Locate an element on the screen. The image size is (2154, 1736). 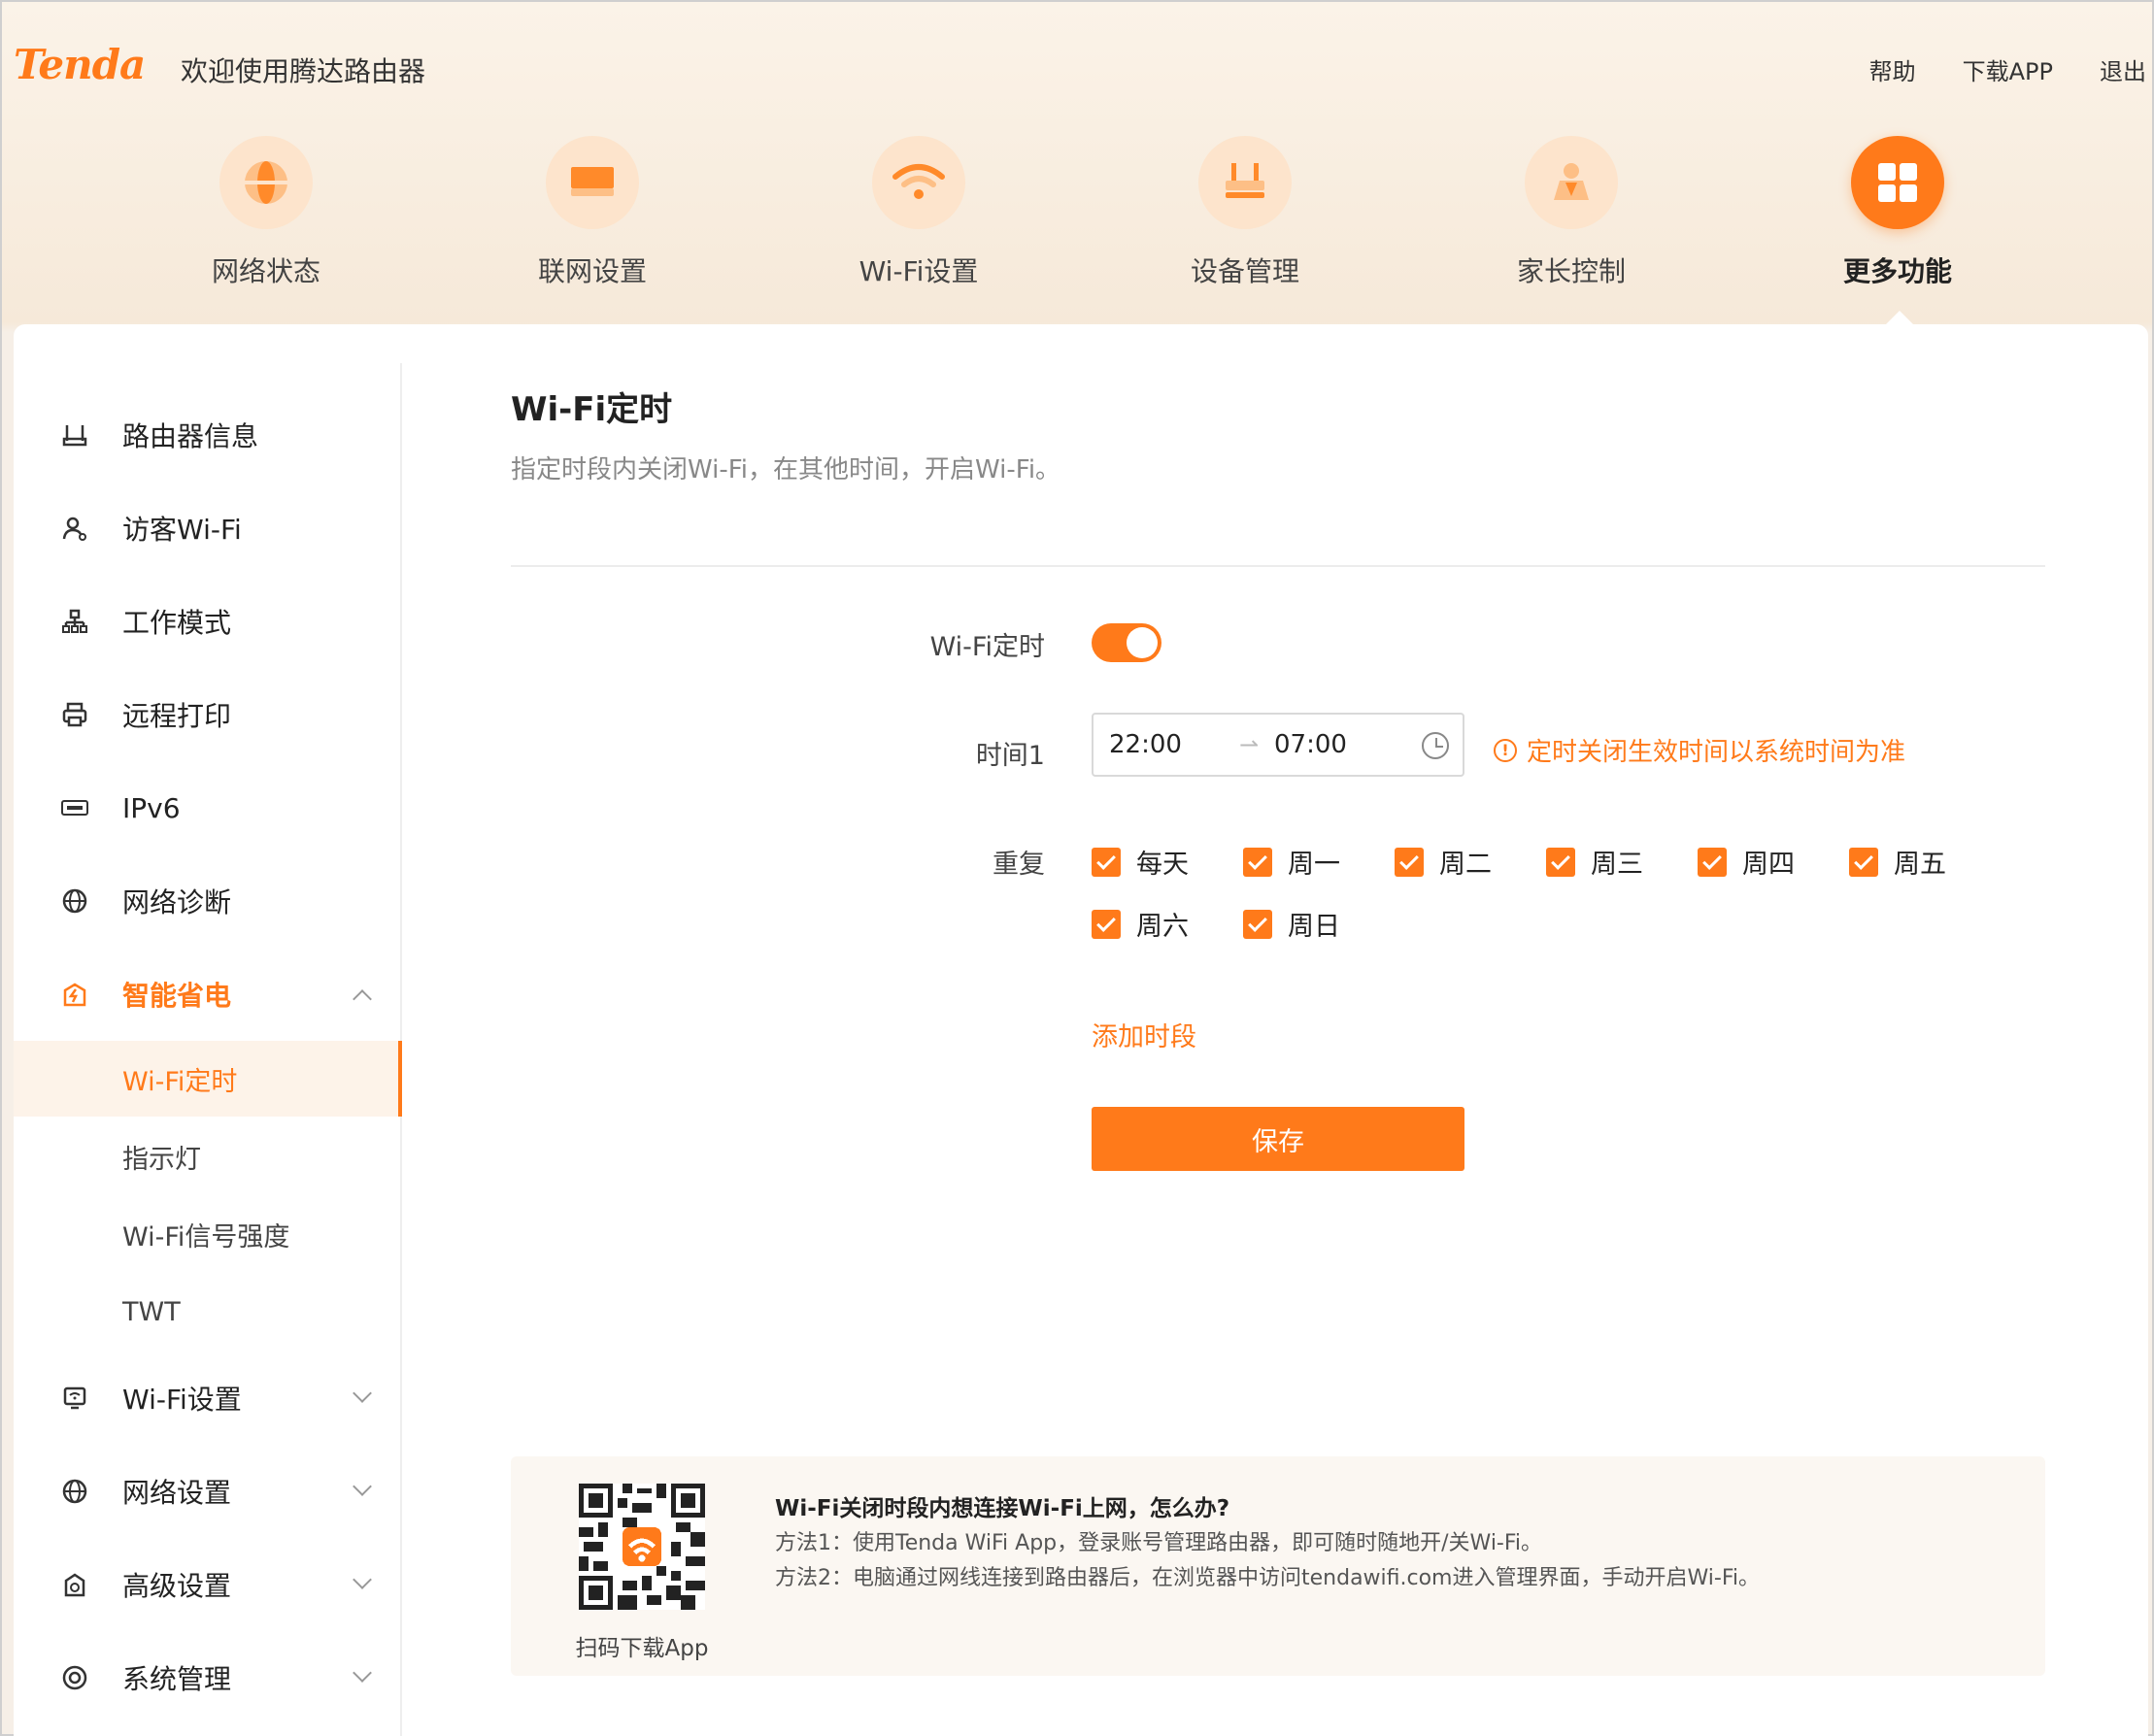
sidebar-item-work-mode: 工作模式 is located at coordinates (208, 621).